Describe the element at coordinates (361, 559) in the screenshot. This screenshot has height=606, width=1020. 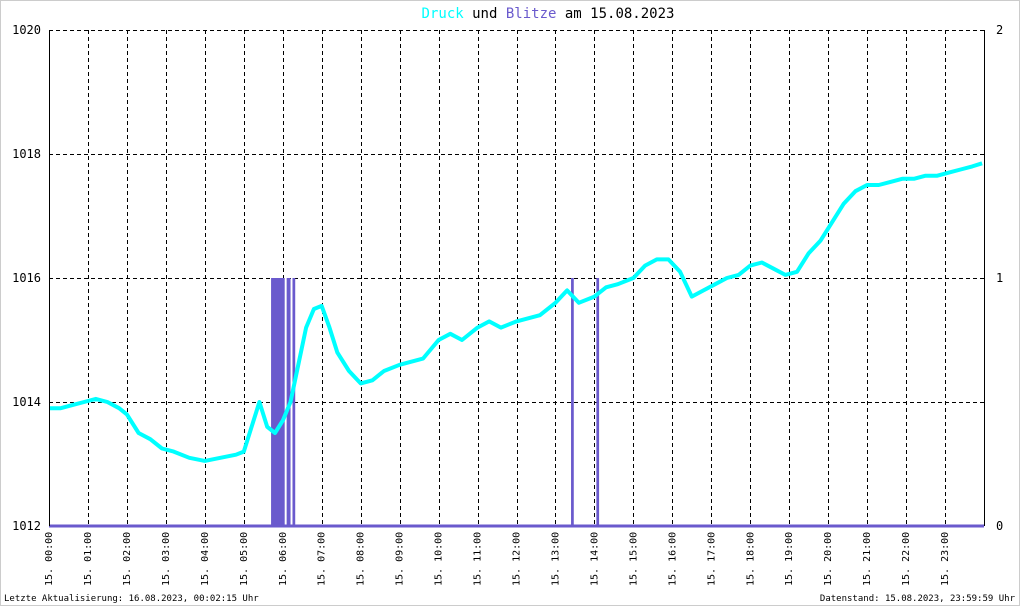
I see `x-tick-8: 15. 08:00` at that location.